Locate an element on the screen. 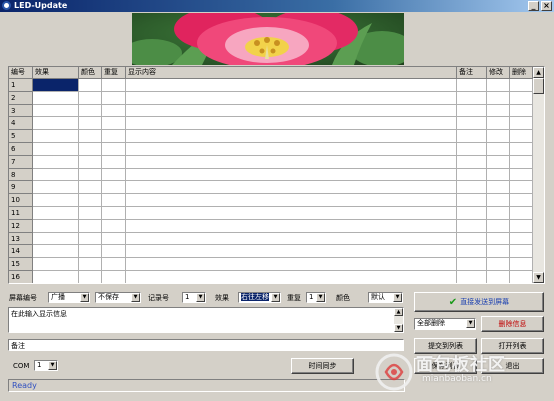  record-number-select: 1 ▼ is located at coordinates (194, 297).